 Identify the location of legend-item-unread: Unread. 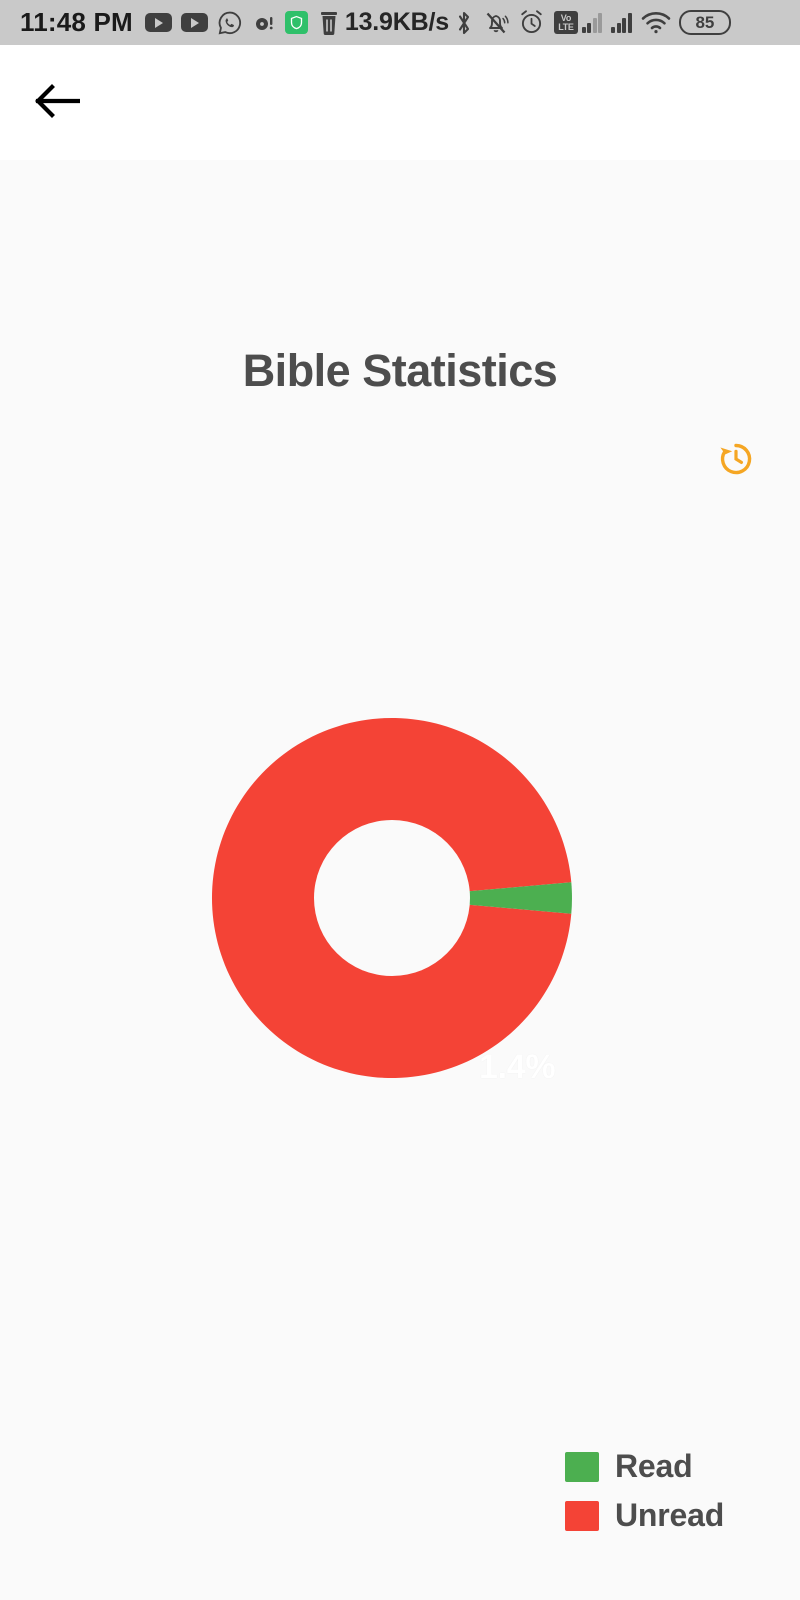
(644, 1515).